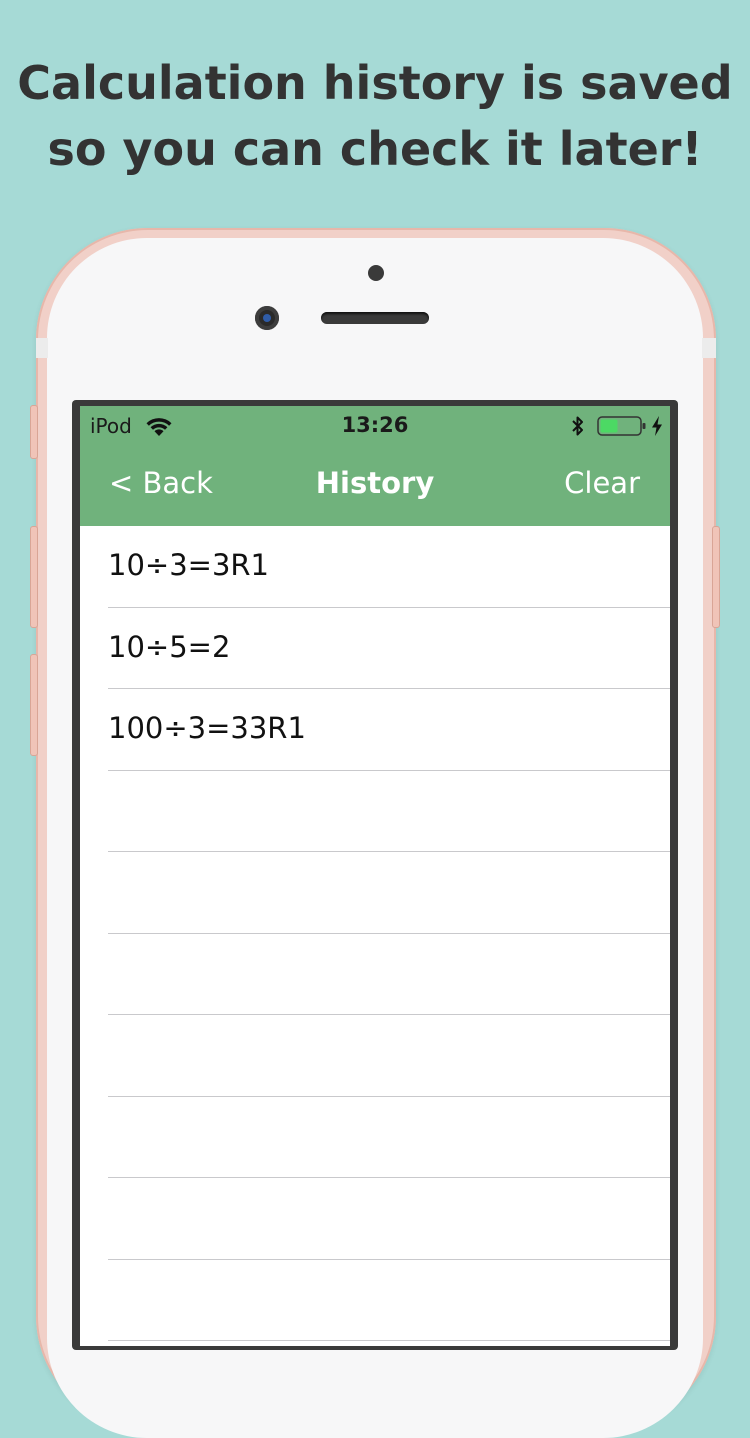 The width and height of the screenshot is (750, 1438). What do you see at coordinates (34, 705) in the screenshot?
I see `volume-down-button` at bounding box center [34, 705].